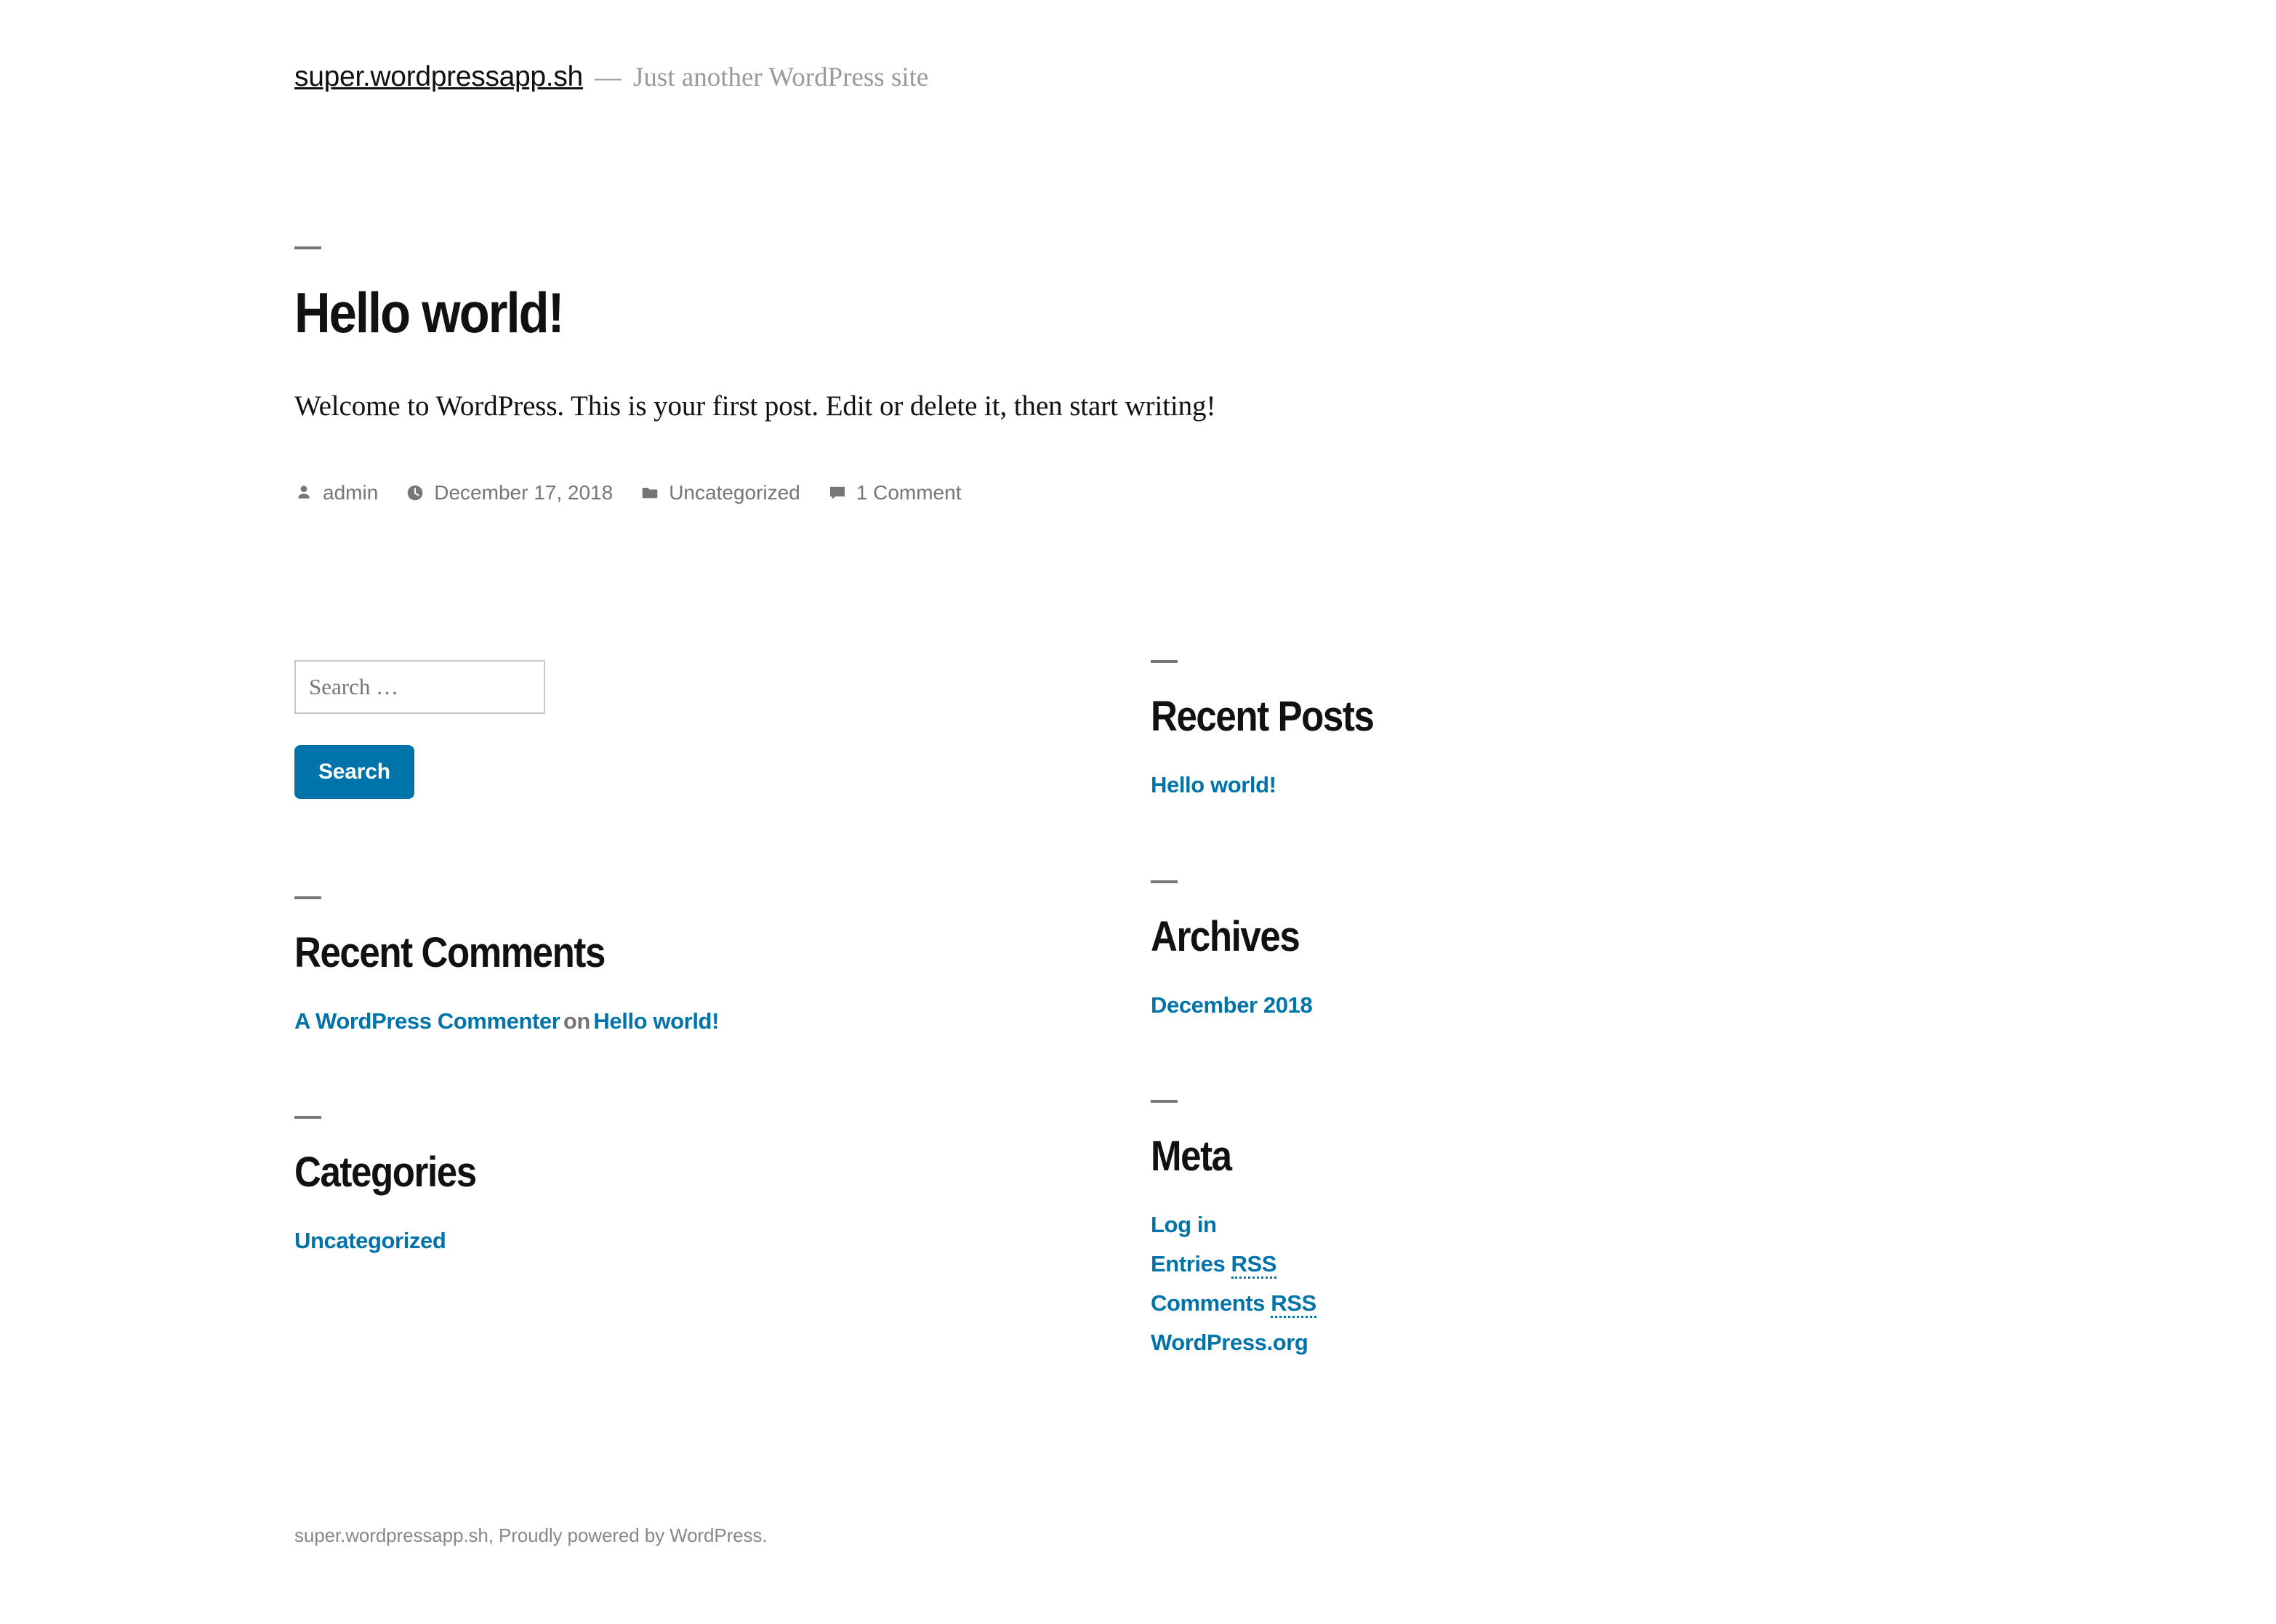  What do you see at coordinates (385, 1172) in the screenshot?
I see `widget-categories-title: Categories` at bounding box center [385, 1172].